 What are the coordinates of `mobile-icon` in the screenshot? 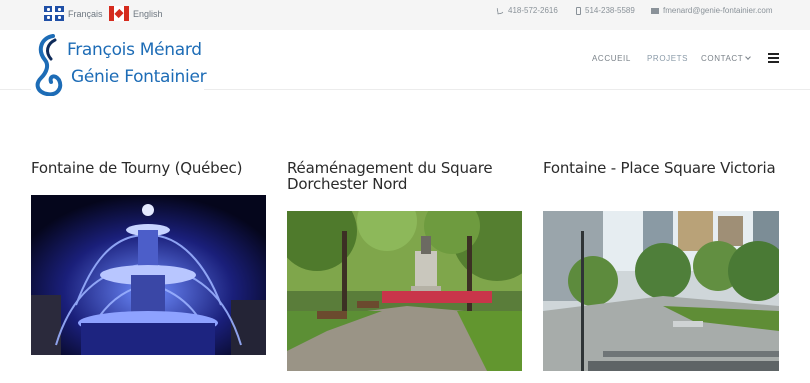 It's located at (578, 10).